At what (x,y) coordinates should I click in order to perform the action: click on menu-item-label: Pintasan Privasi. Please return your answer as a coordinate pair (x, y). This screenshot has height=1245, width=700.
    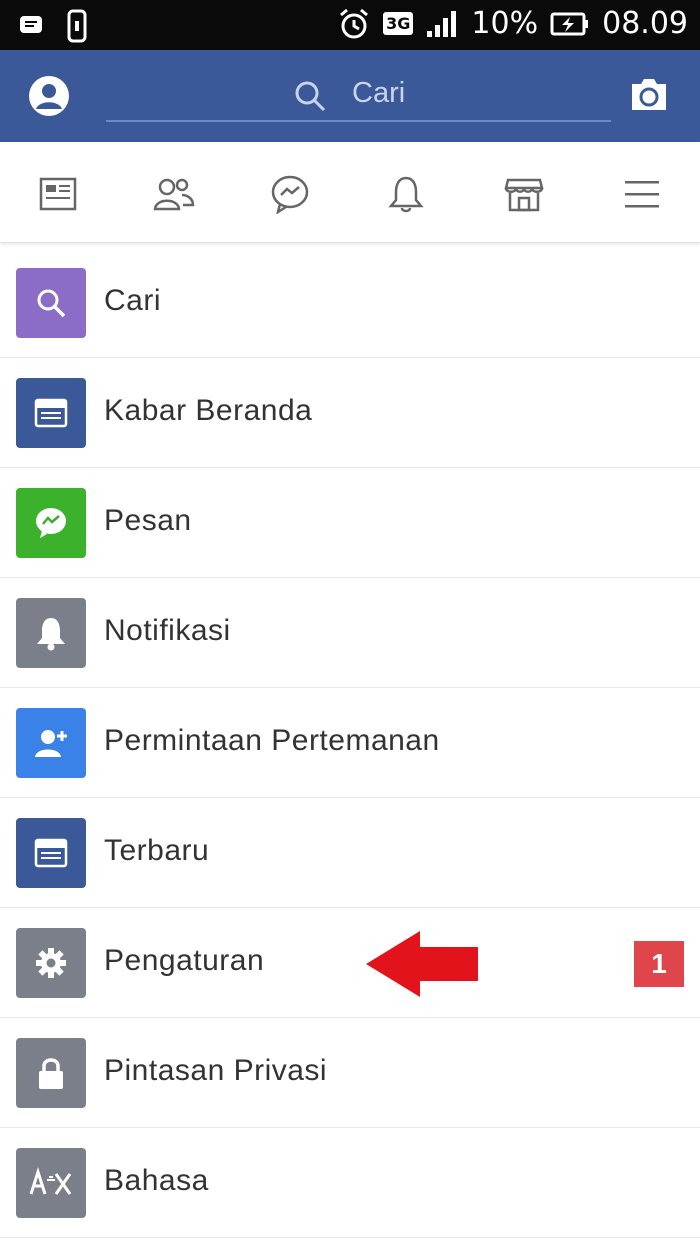
    Looking at the image, I should click on (216, 1070).